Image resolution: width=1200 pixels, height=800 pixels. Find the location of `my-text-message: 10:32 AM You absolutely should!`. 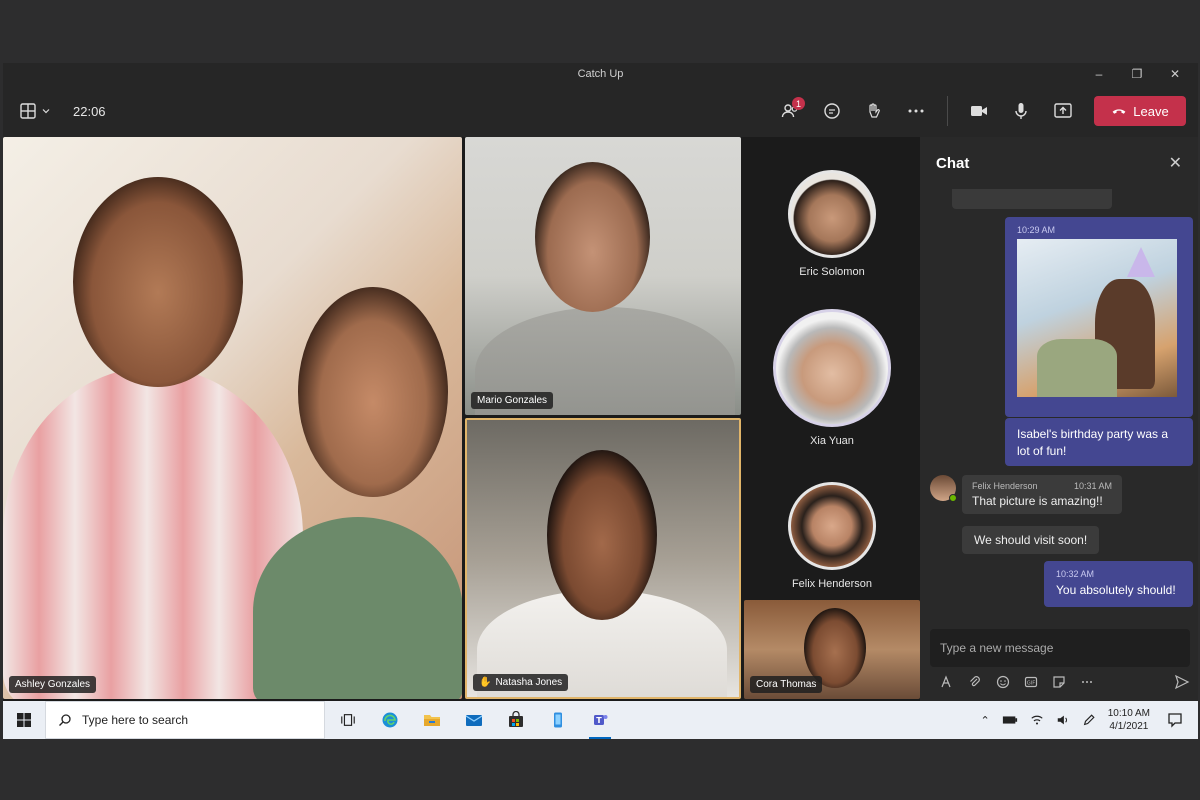

my-text-message: 10:32 AM You absolutely should! is located at coordinates (1118, 584).